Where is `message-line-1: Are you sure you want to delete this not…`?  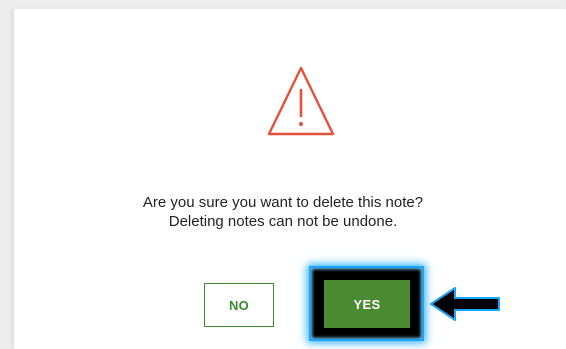 message-line-1: Are you sure you want to delete this not… is located at coordinates (283, 202).